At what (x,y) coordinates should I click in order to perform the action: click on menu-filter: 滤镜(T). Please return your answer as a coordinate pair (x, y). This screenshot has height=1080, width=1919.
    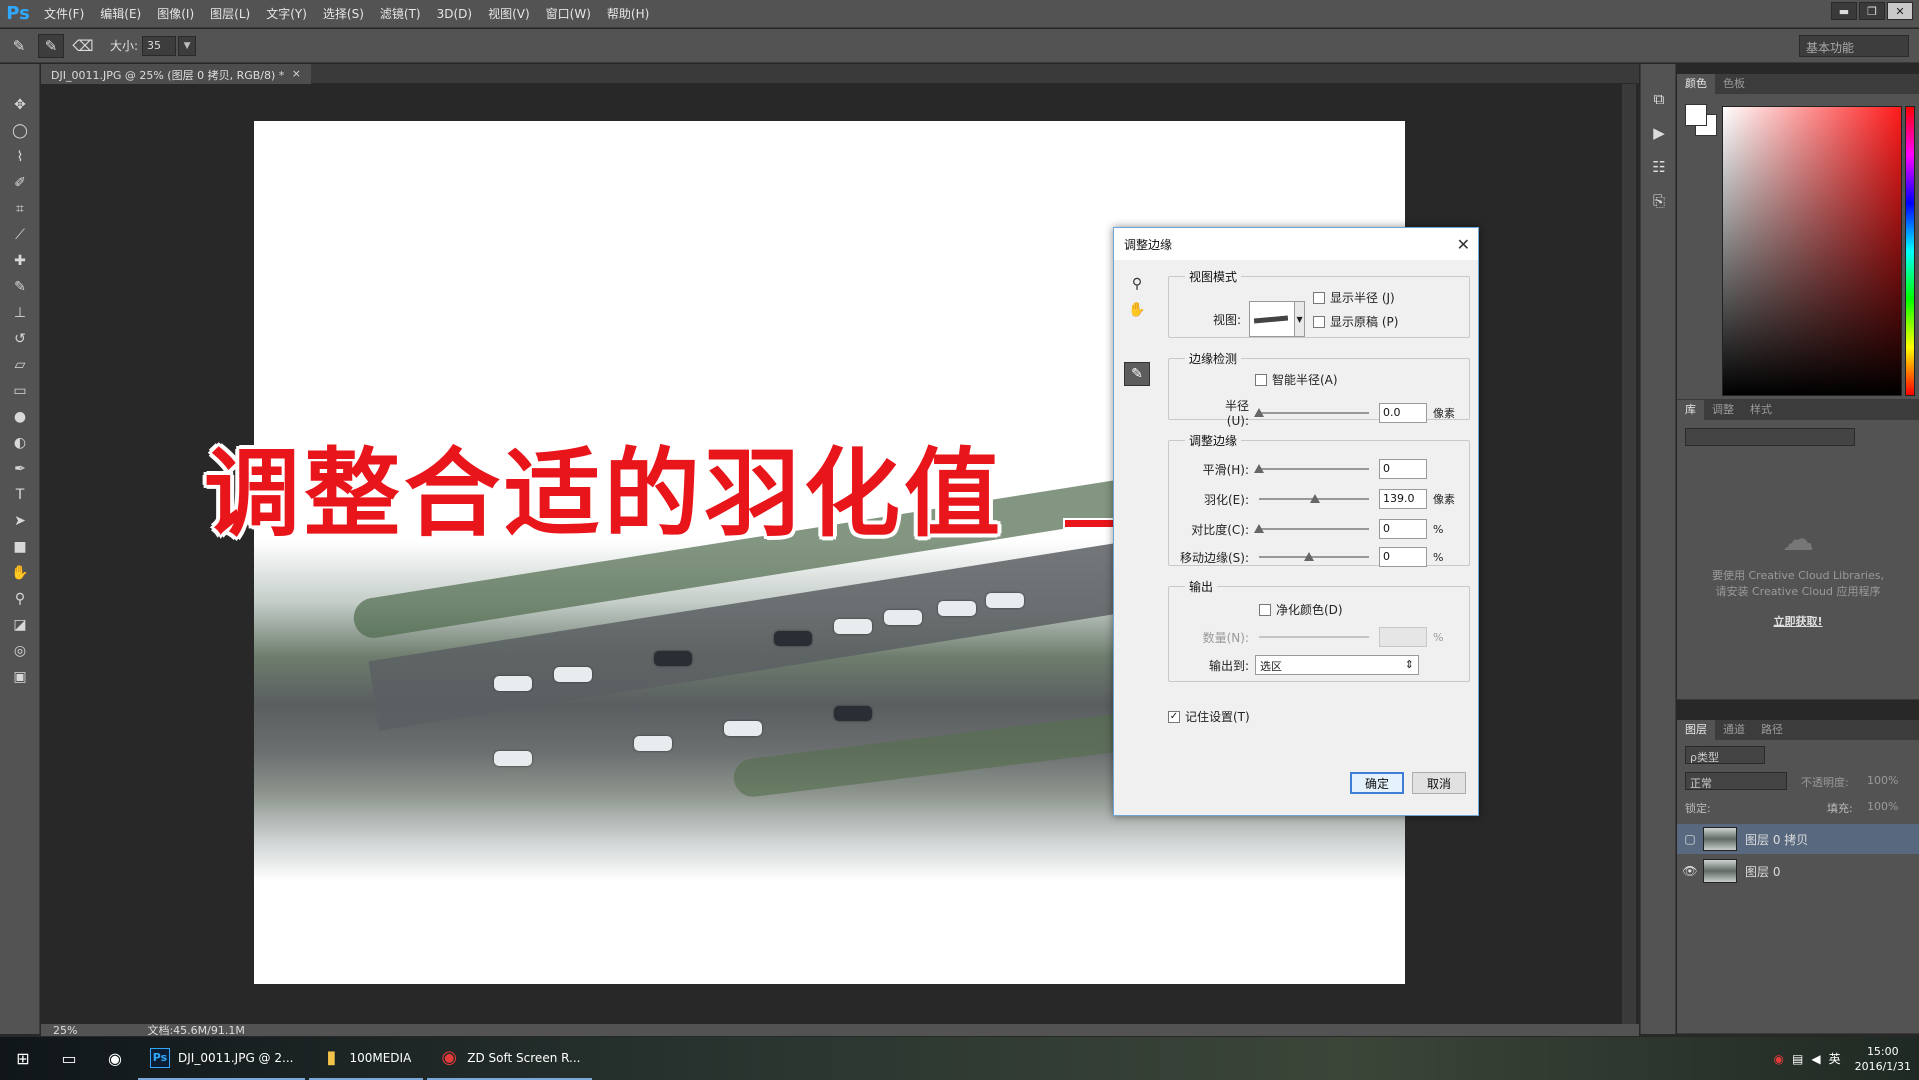
    Looking at the image, I should click on (400, 14).